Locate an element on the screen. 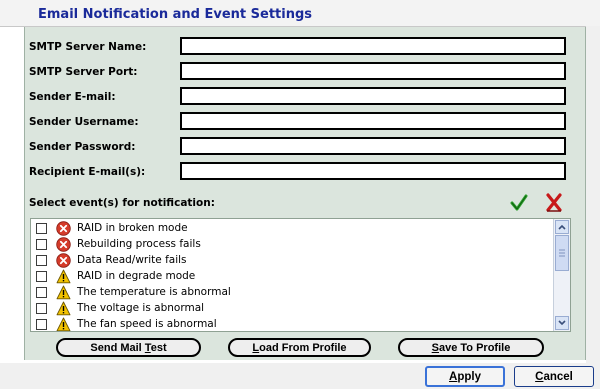  scroll-thumb is located at coordinates (562, 253).